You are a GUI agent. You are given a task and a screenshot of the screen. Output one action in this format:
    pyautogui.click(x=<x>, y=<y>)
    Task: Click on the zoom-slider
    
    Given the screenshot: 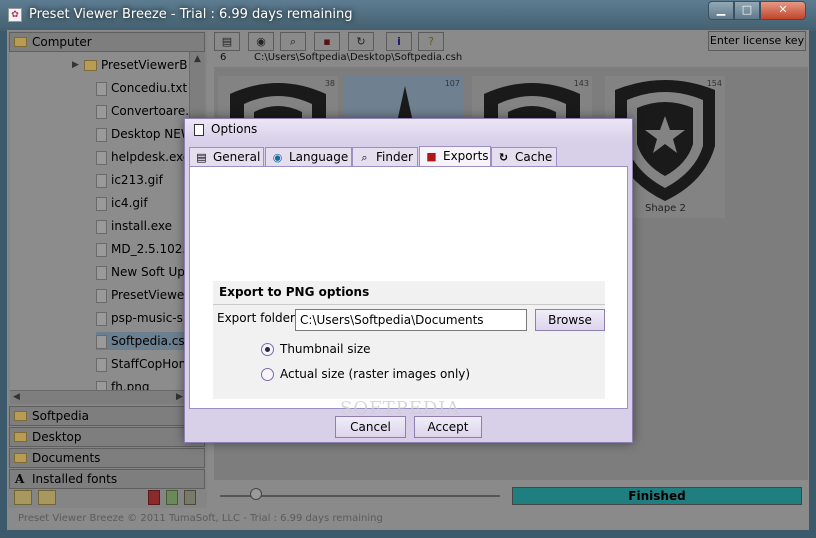 What is the action you would take?
    pyautogui.click(x=360, y=496)
    